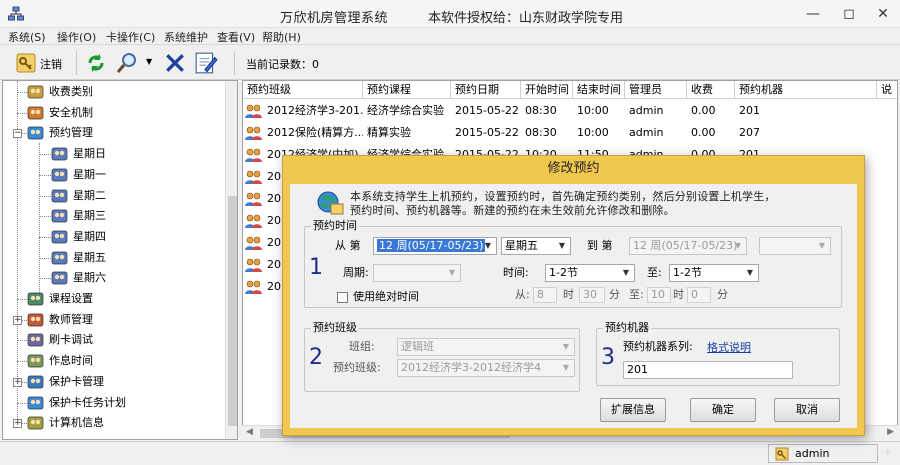 The height and width of the screenshot is (465, 900). What do you see at coordinates (303, 90) in the screenshot?
I see `column-header: 预约班级` at bounding box center [303, 90].